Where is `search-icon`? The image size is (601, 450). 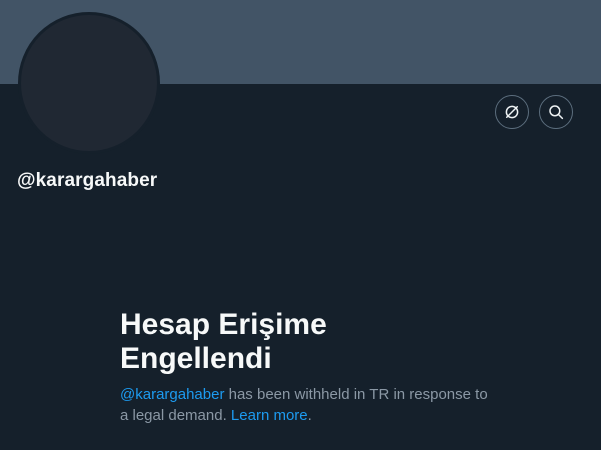
search-icon is located at coordinates (556, 112).